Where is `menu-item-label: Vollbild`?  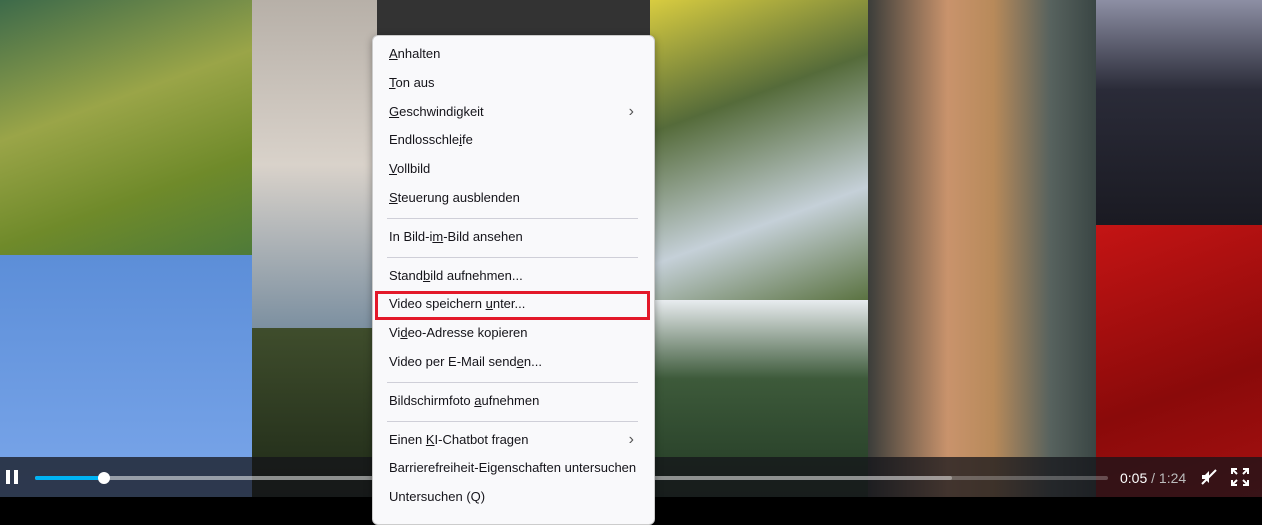
menu-item-label: Vollbild is located at coordinates (410, 169).